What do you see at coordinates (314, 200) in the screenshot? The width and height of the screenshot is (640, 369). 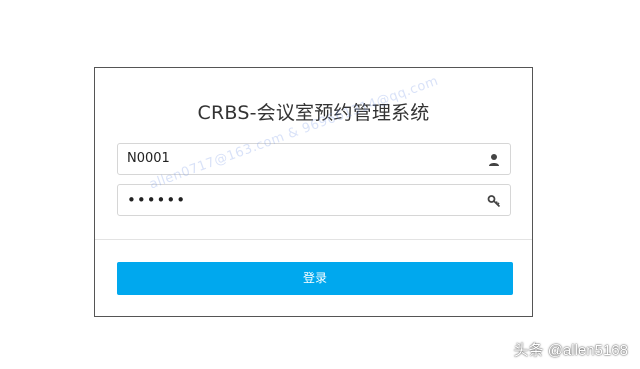 I see `password-field: ••••••` at bounding box center [314, 200].